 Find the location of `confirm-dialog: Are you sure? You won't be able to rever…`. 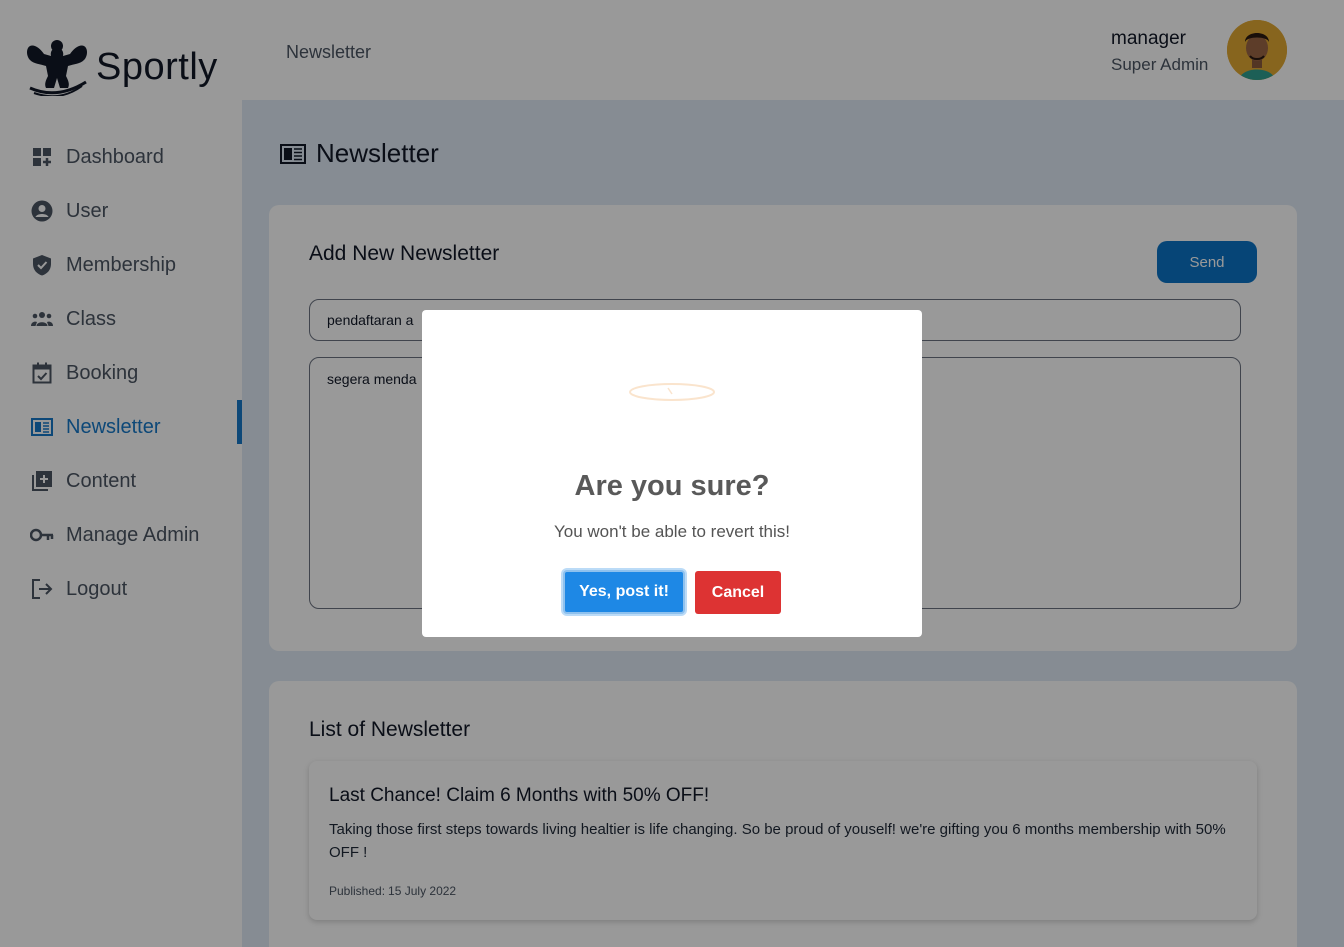

confirm-dialog: Are you sure? You won't be able to rever… is located at coordinates (672, 473).